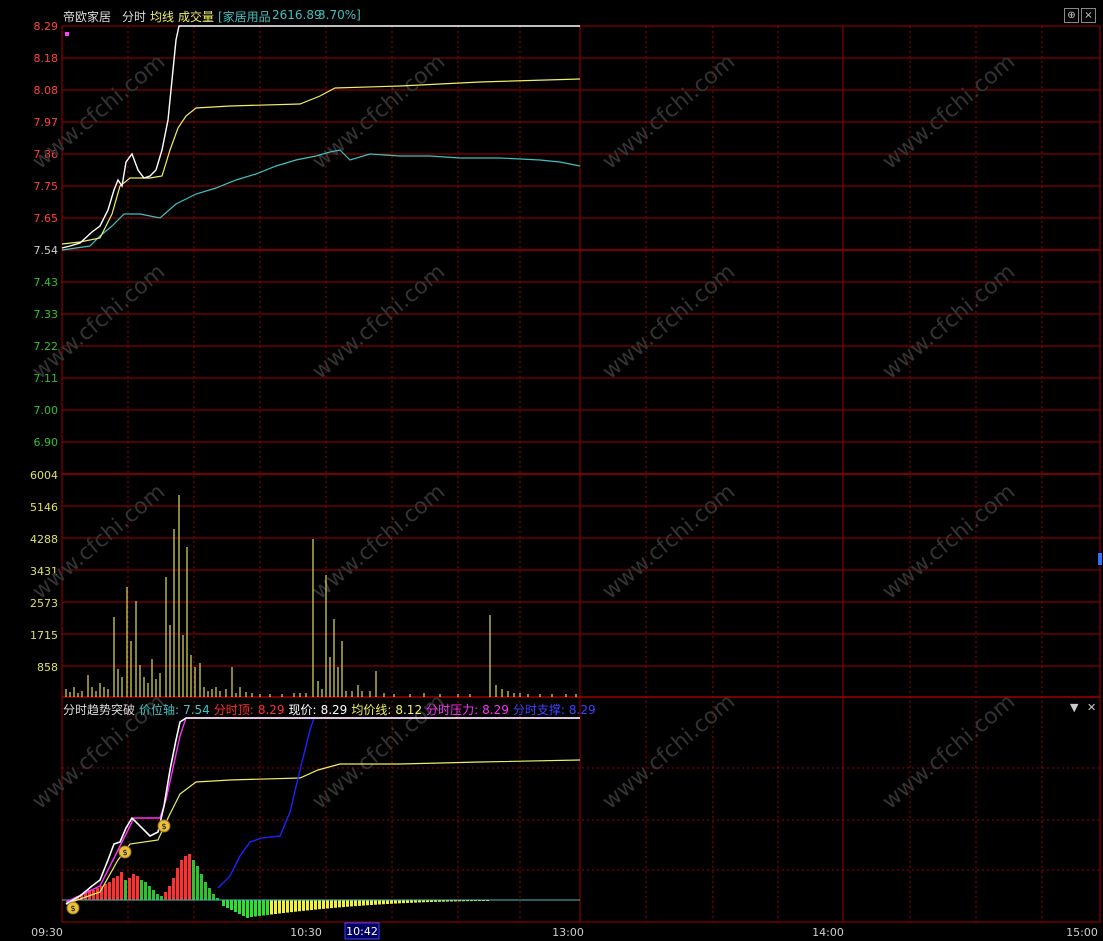 This screenshot has height=941, width=1103. I want to click on sector-value: 2616.89, so click(297, 15).